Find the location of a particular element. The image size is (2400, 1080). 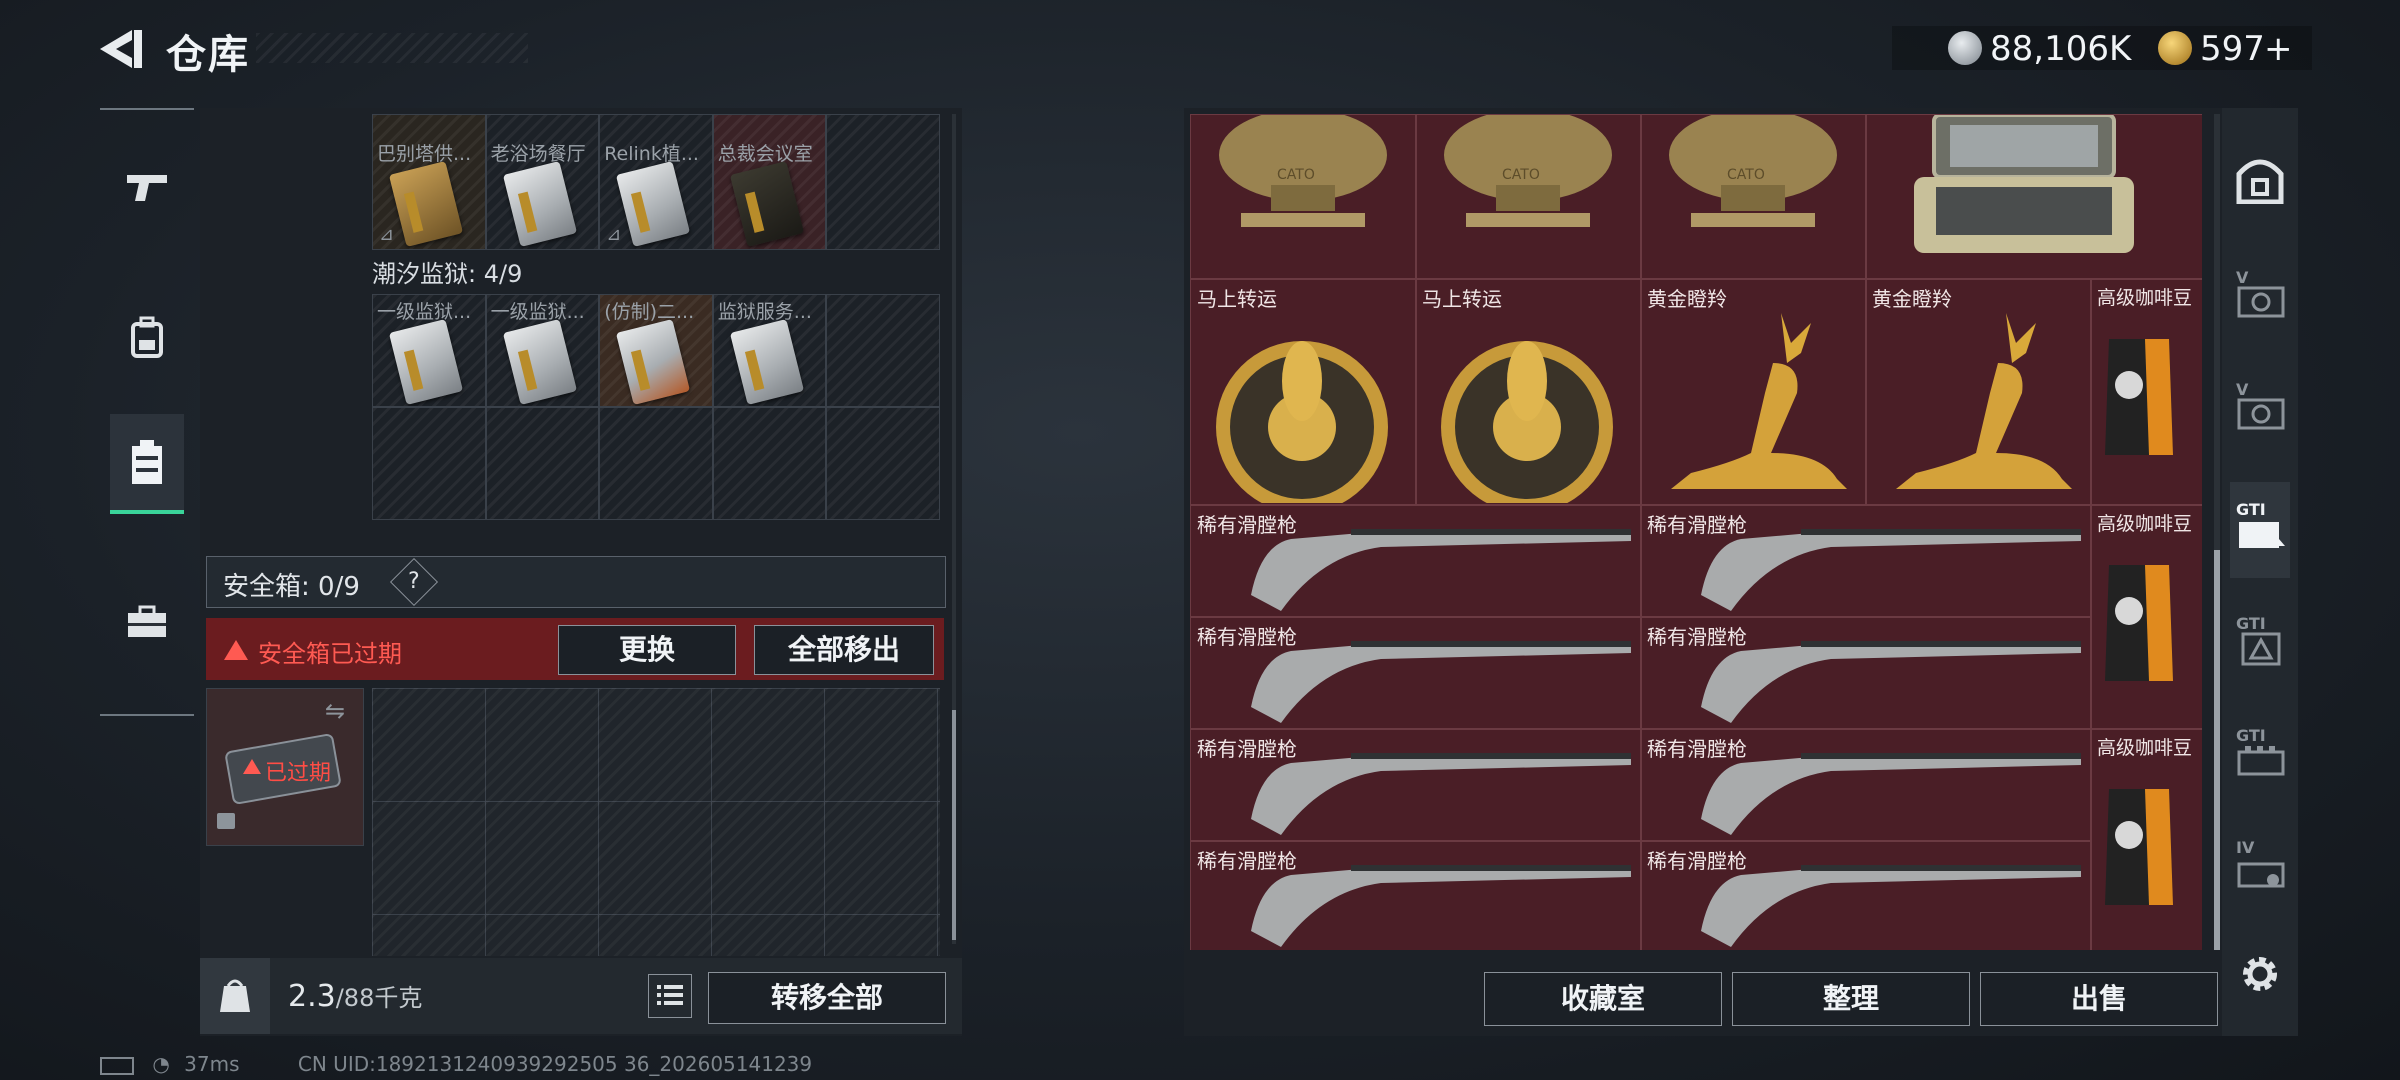

key-card-slot: 巴别塔供... ⊿ is located at coordinates (429, 182).